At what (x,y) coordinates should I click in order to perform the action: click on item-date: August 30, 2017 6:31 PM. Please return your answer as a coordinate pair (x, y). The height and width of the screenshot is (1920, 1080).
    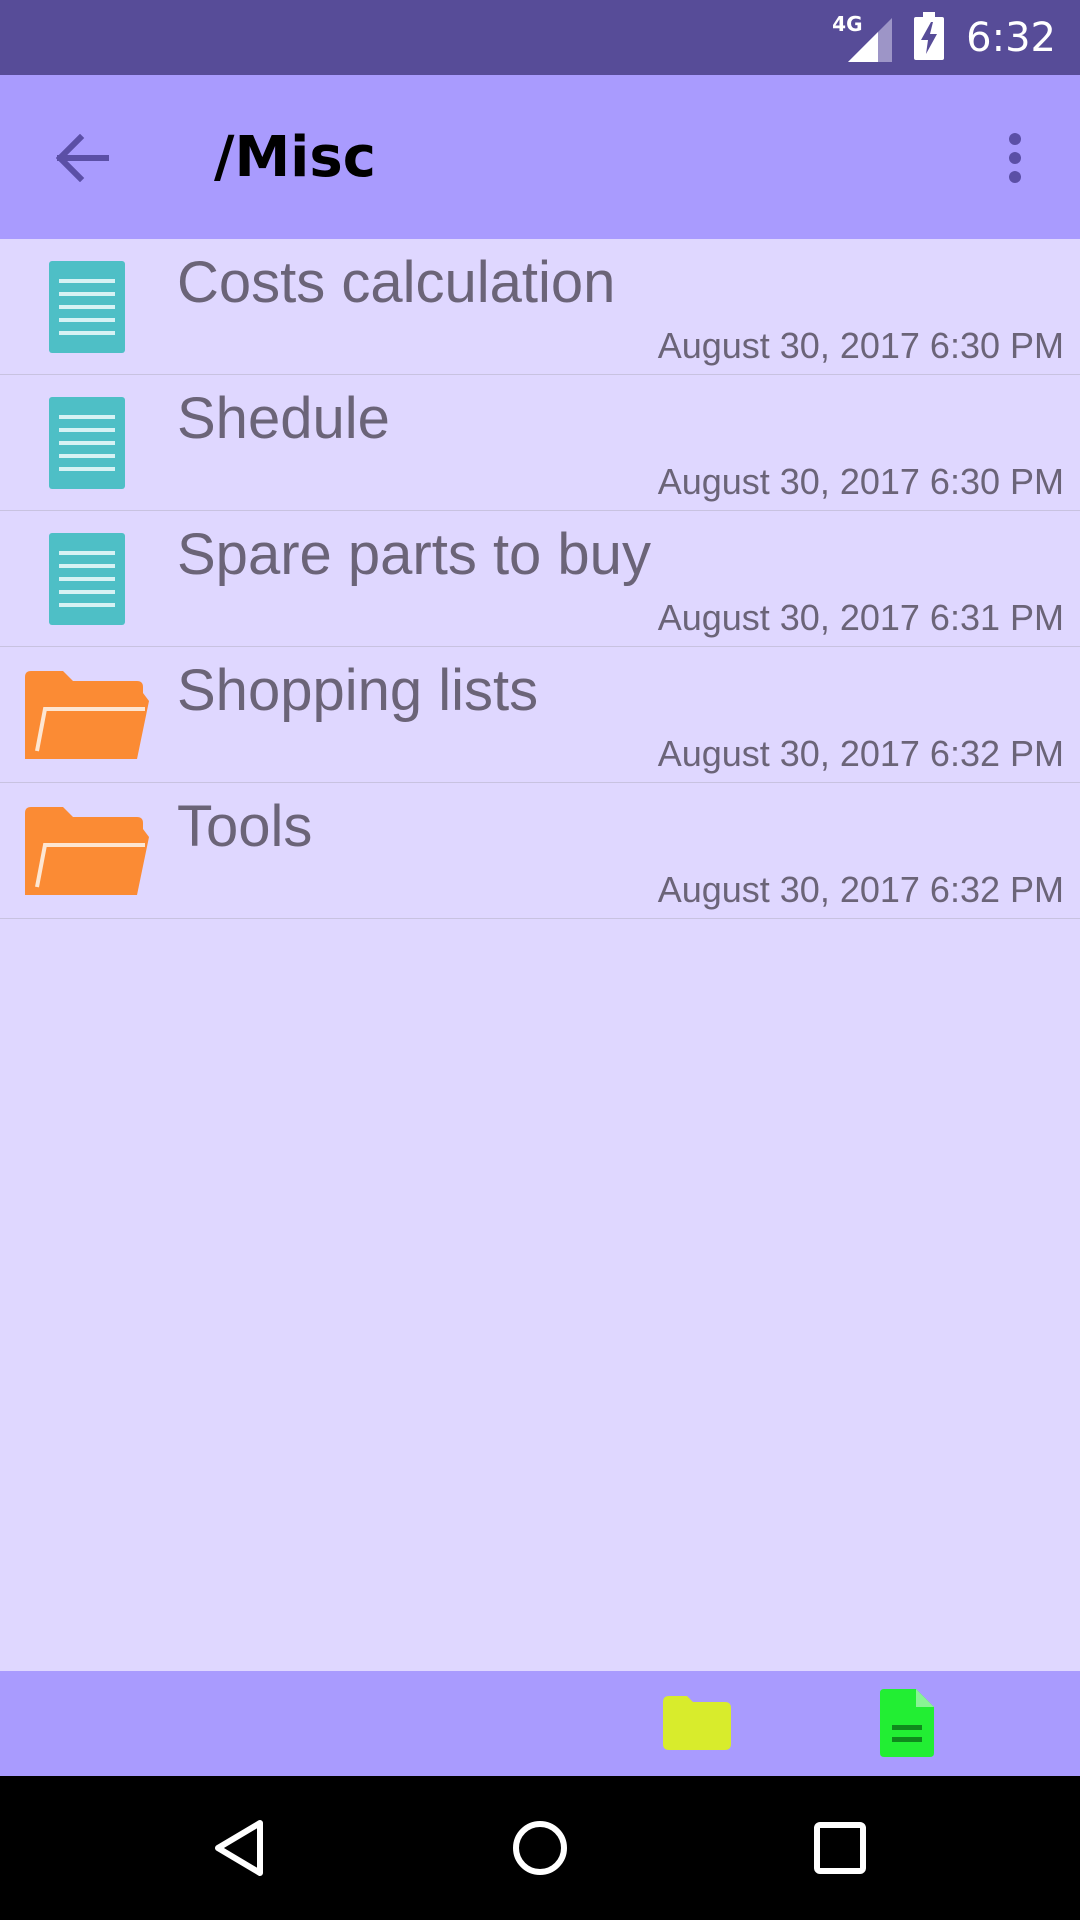
    Looking at the image, I should click on (860, 617).